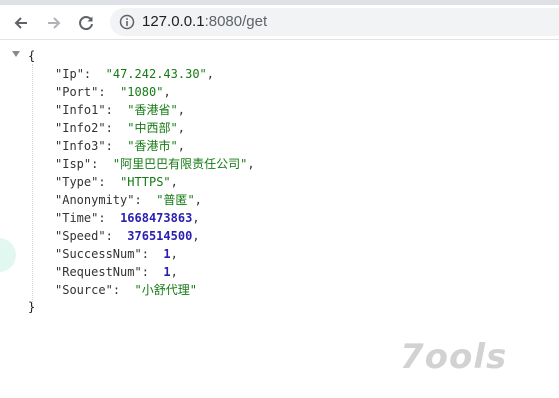  What do you see at coordinates (84, 290) in the screenshot?
I see `json-key: Source` at bounding box center [84, 290].